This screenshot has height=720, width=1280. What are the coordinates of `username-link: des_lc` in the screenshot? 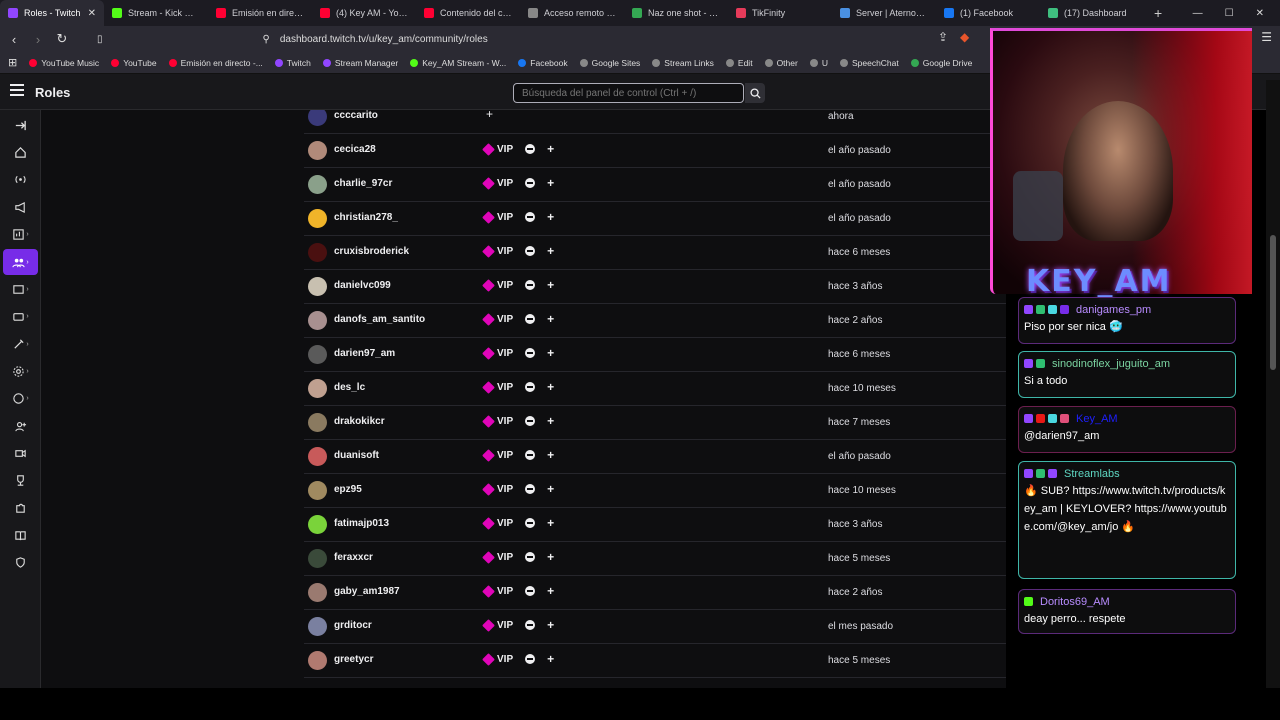 It's located at (349, 387).